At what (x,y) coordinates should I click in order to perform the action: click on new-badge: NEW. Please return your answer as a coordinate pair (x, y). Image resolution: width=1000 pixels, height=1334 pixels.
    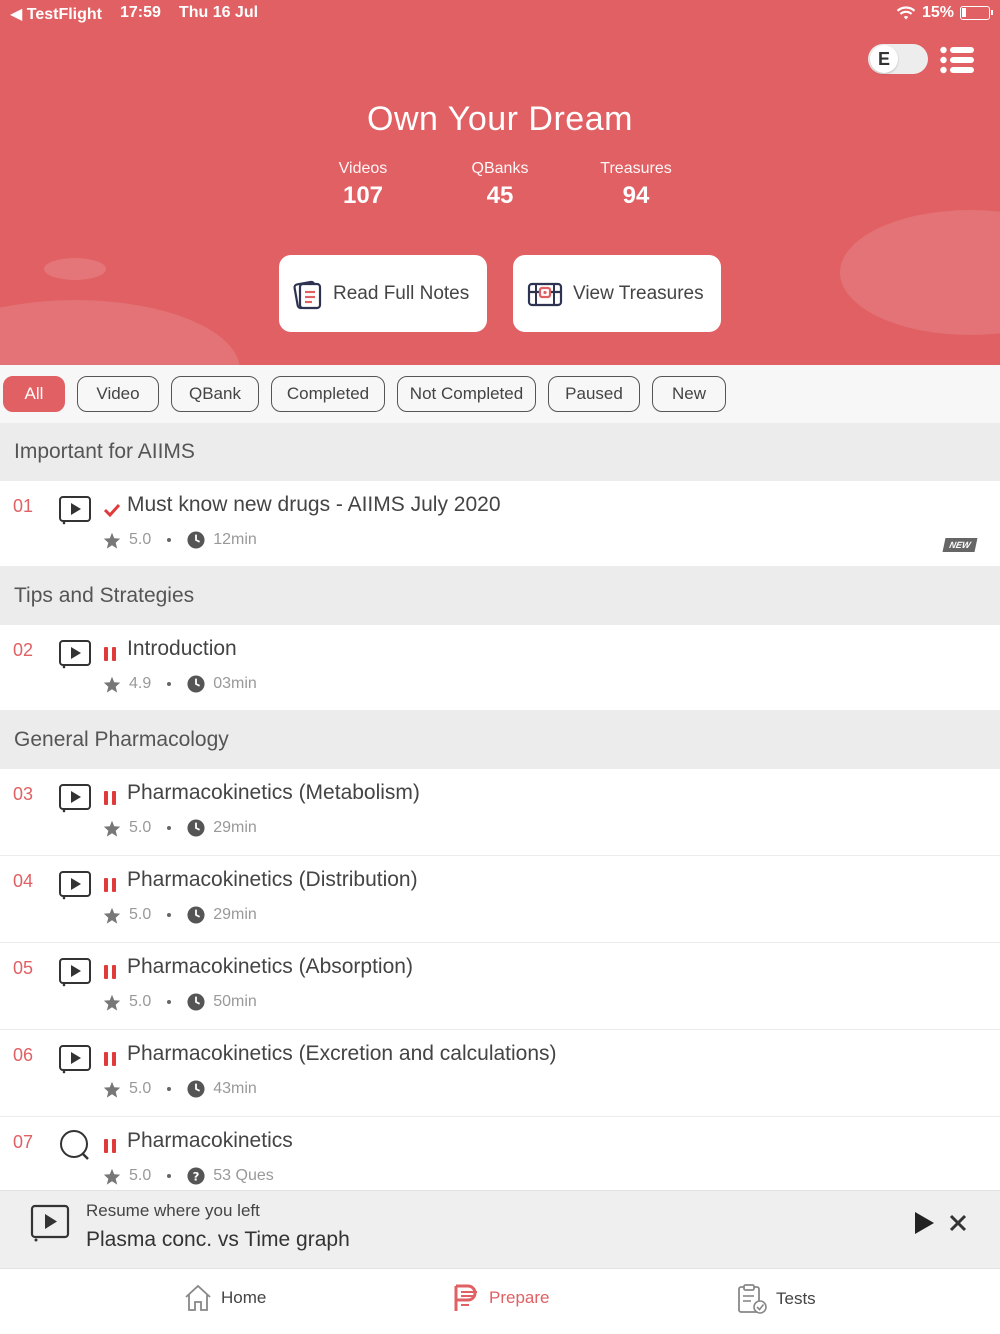
    Looking at the image, I should click on (960, 545).